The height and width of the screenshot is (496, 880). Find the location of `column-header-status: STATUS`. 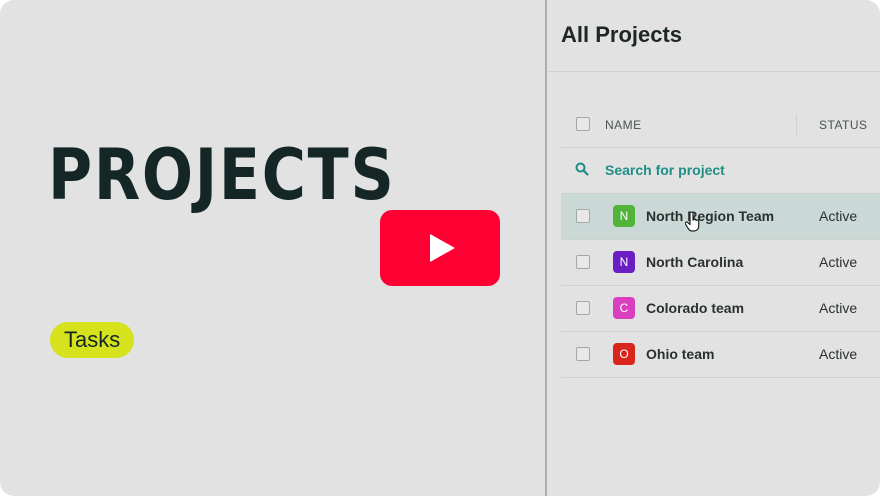

column-header-status: STATUS is located at coordinates (843, 125).